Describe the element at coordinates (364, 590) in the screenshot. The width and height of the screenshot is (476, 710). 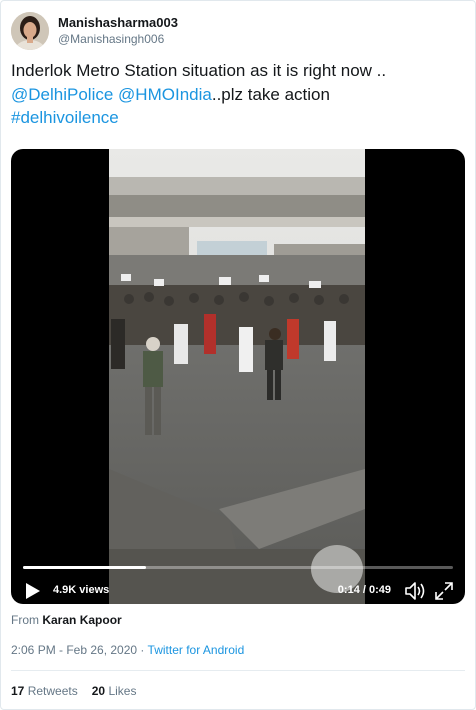
I see `video-time: 0:14 / 0:49` at that location.